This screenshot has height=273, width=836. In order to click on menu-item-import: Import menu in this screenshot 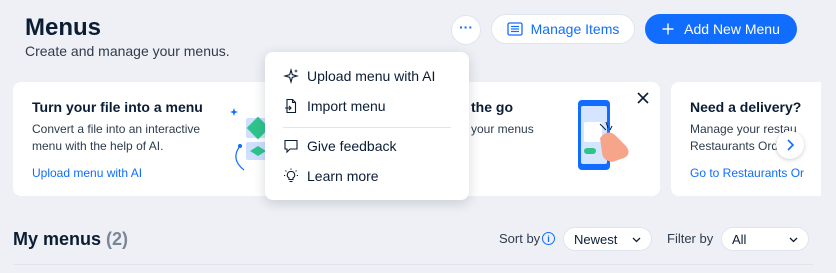, I will do `click(334, 106)`.